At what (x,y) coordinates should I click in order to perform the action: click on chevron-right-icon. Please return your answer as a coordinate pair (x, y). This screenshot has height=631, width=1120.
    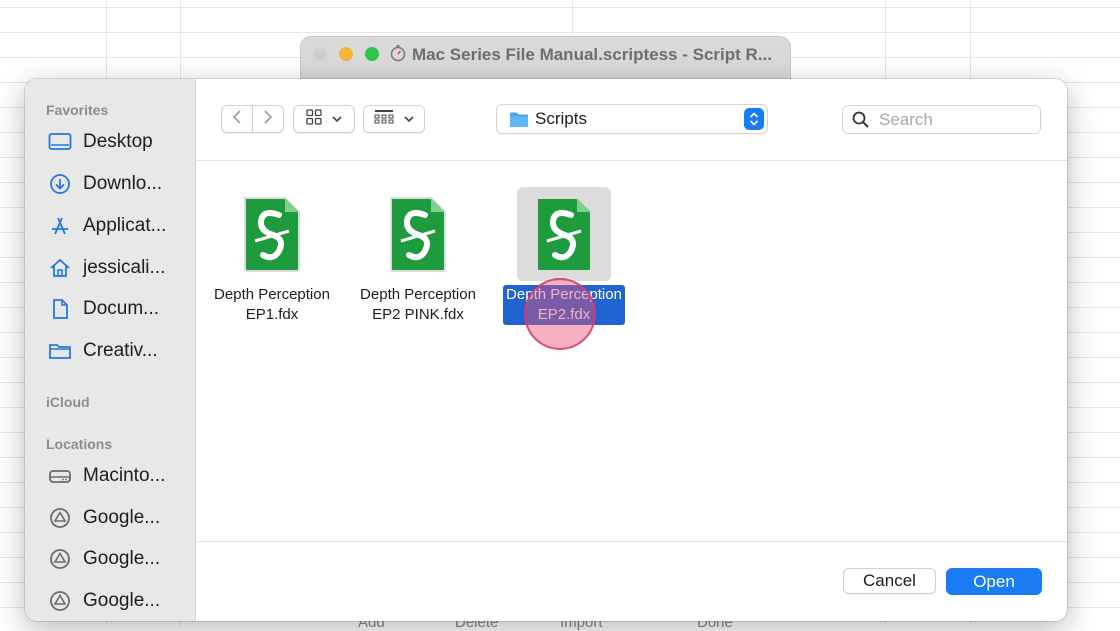
    Looking at the image, I should click on (268, 119).